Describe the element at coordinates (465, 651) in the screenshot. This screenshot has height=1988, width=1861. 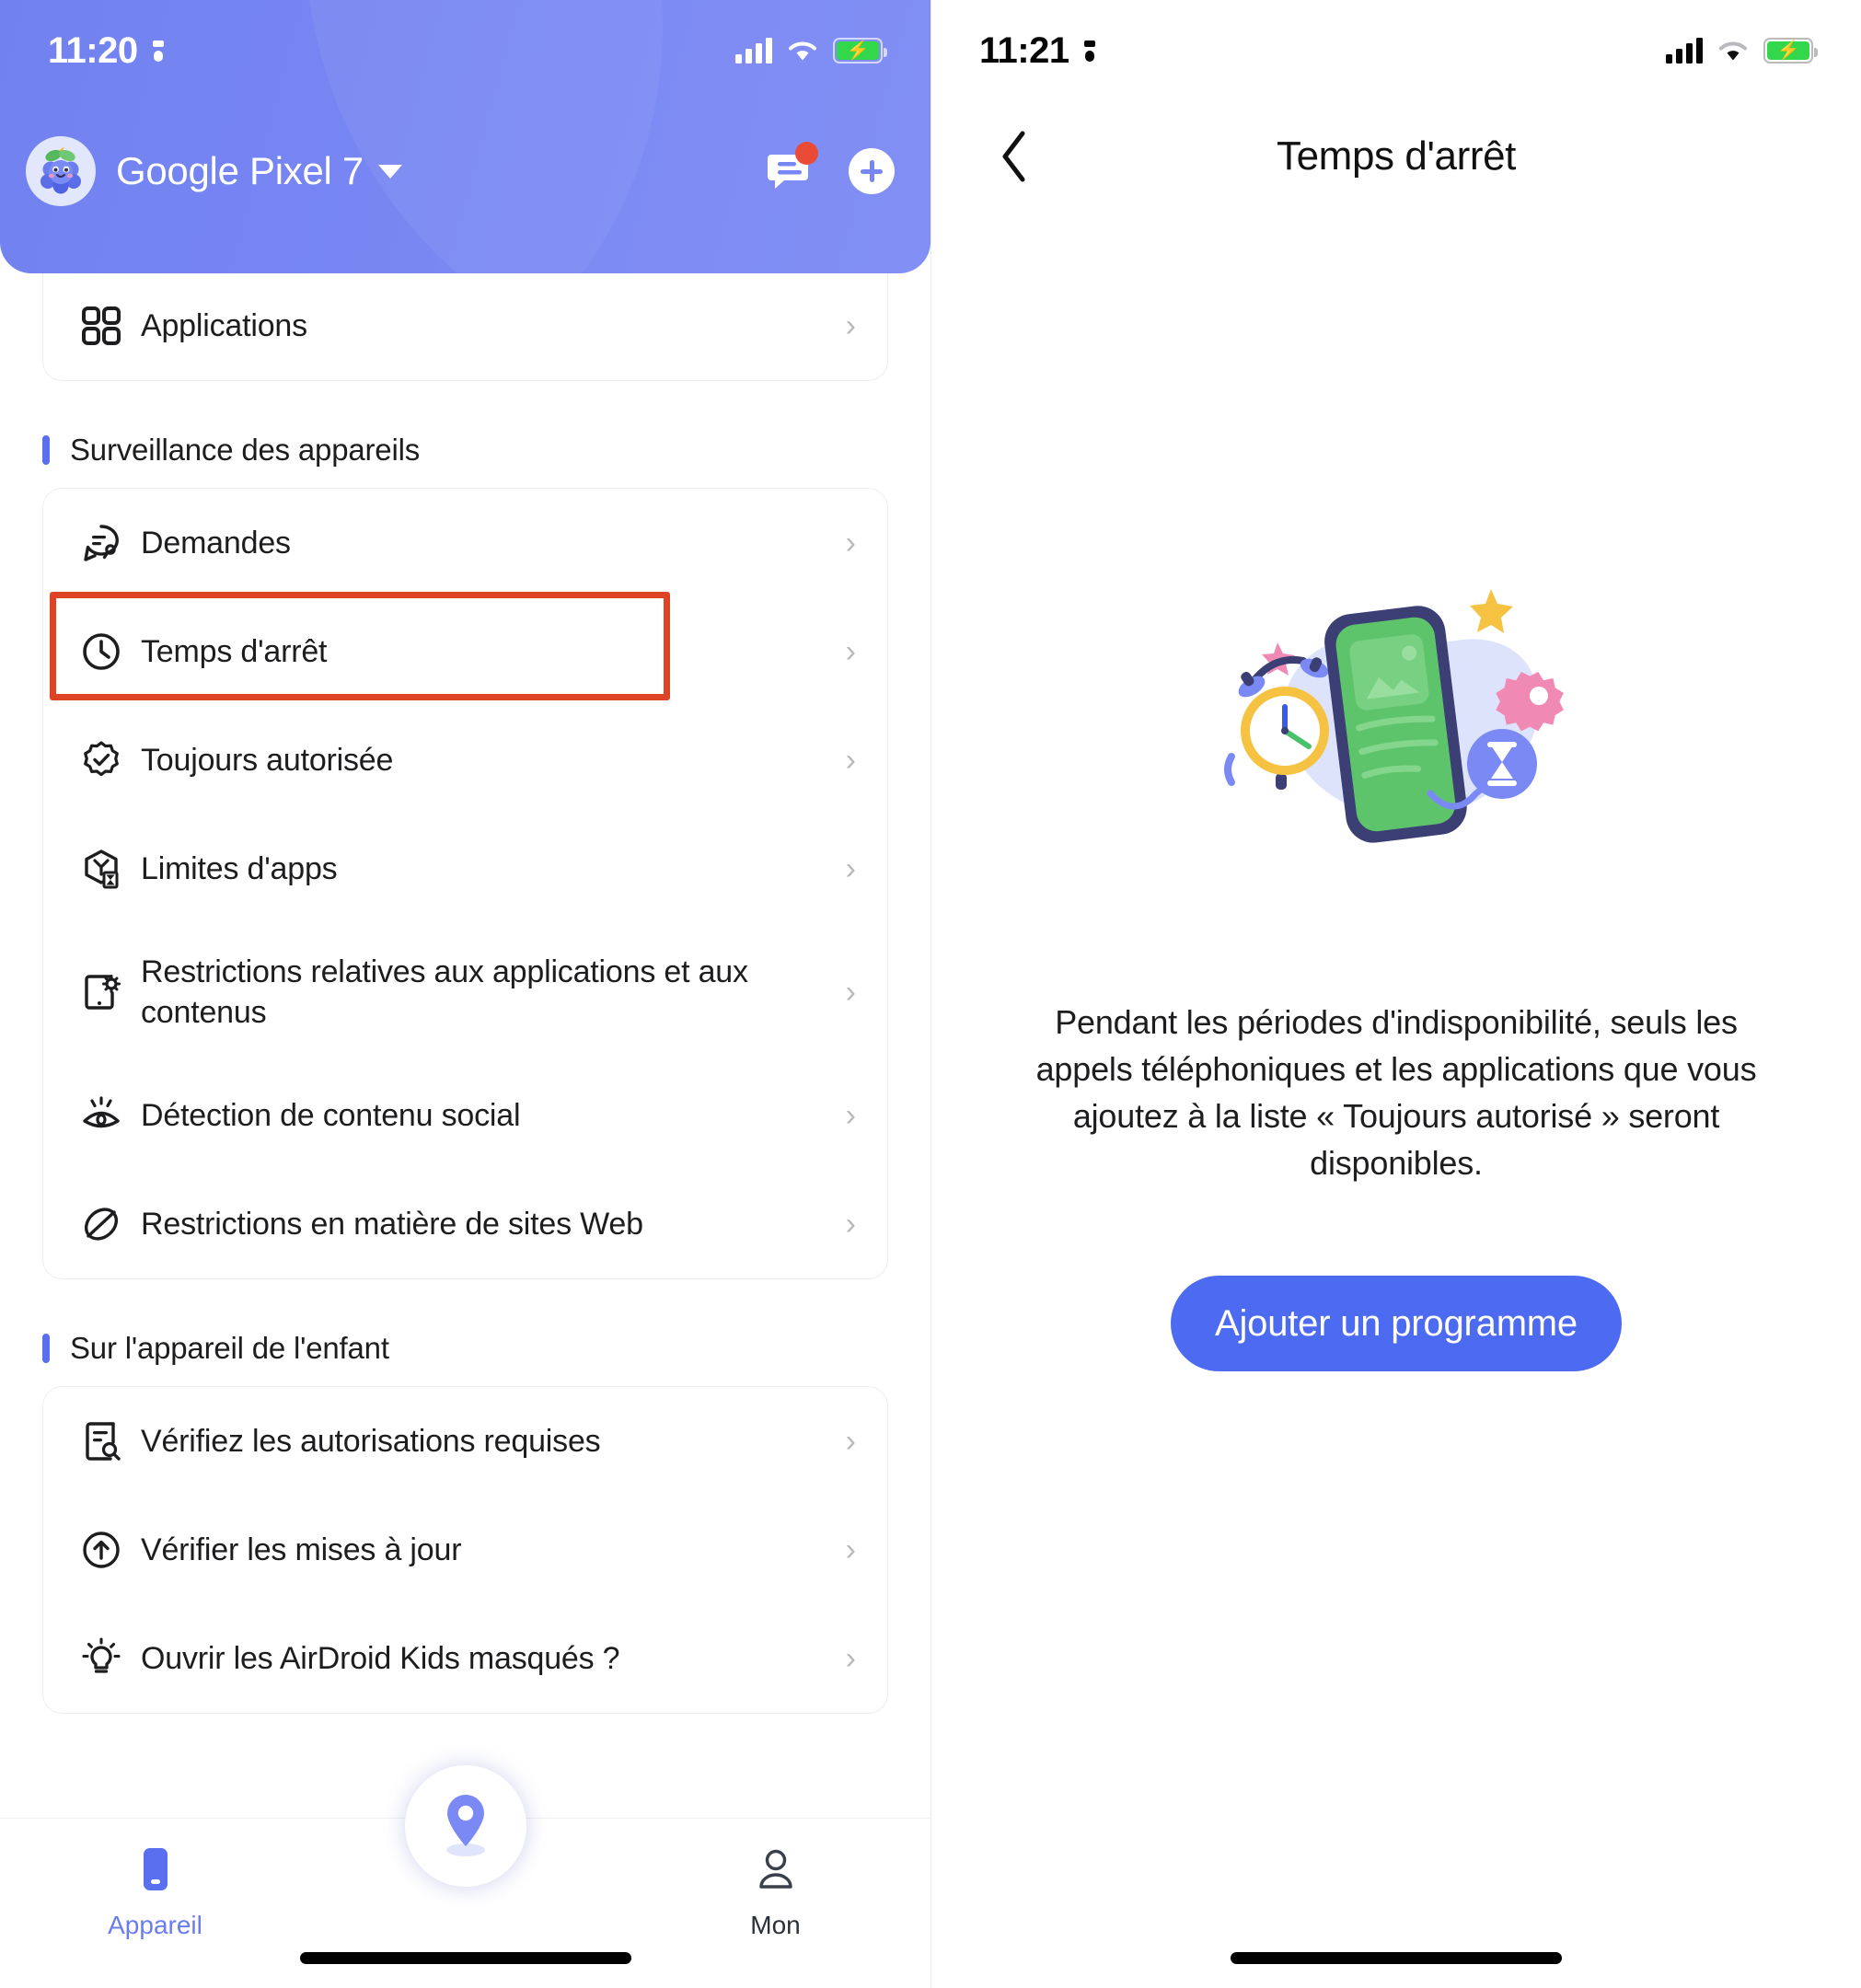
I see `list-item-temps-d-arret: Temps d'arrêt ›` at that location.